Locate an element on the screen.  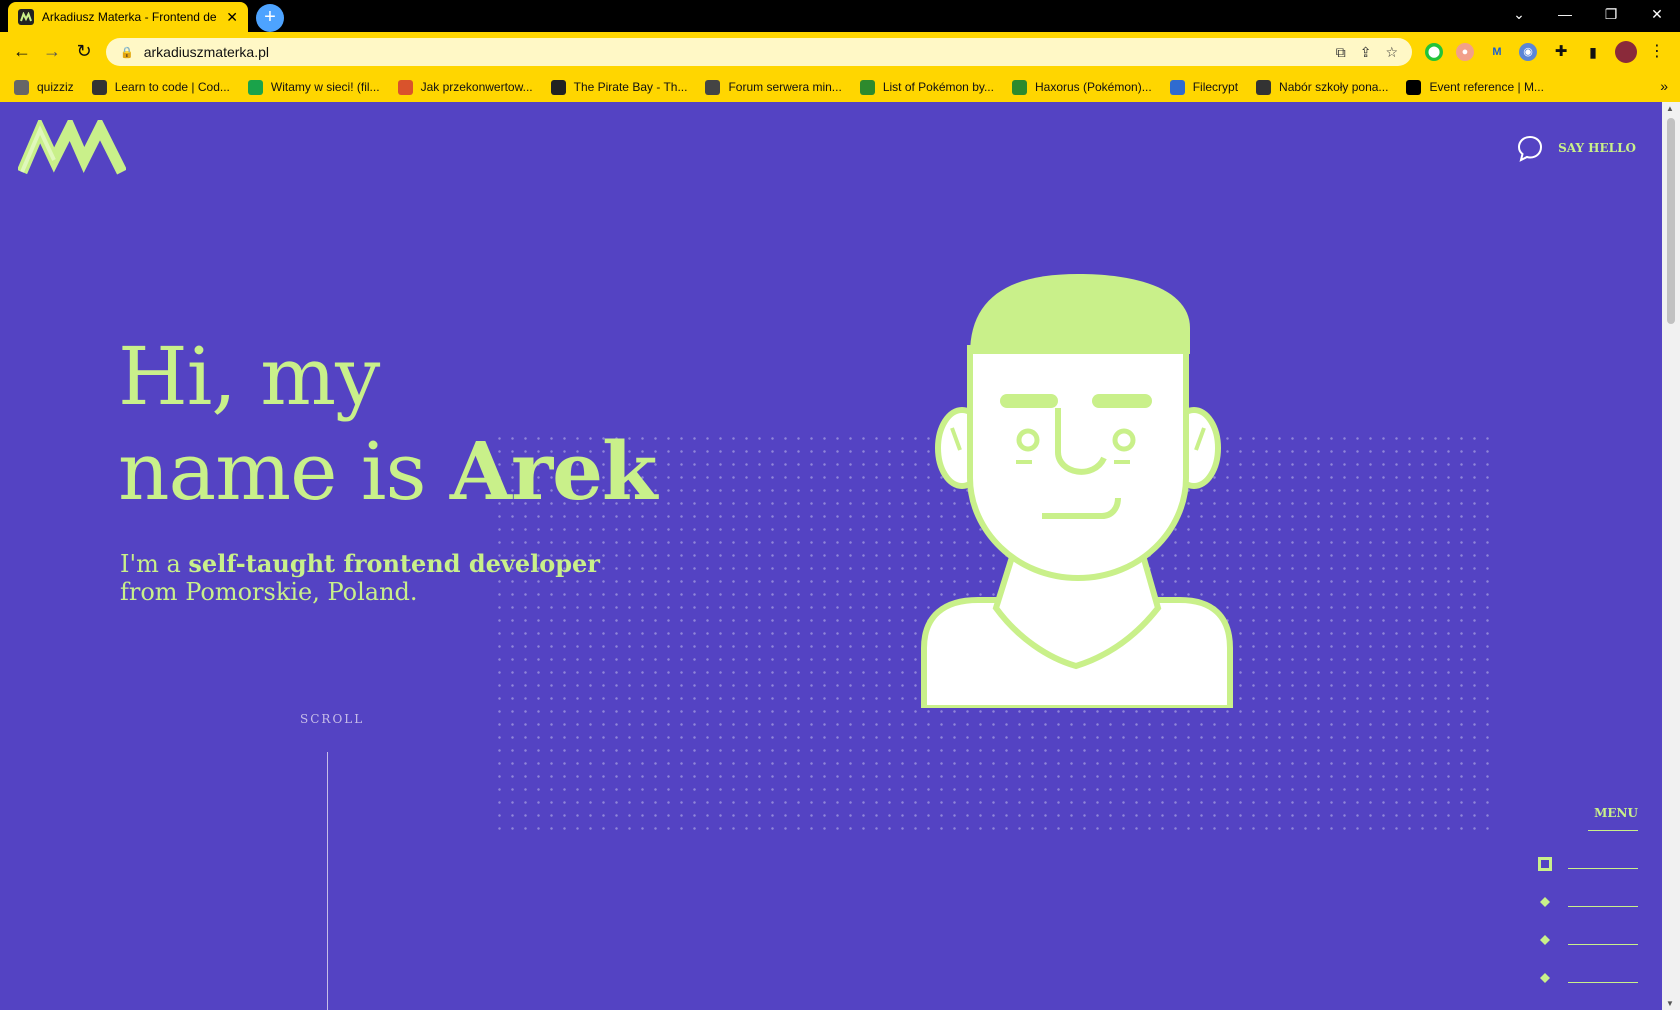
bookmark-icon is located at coordinates (405, 87).